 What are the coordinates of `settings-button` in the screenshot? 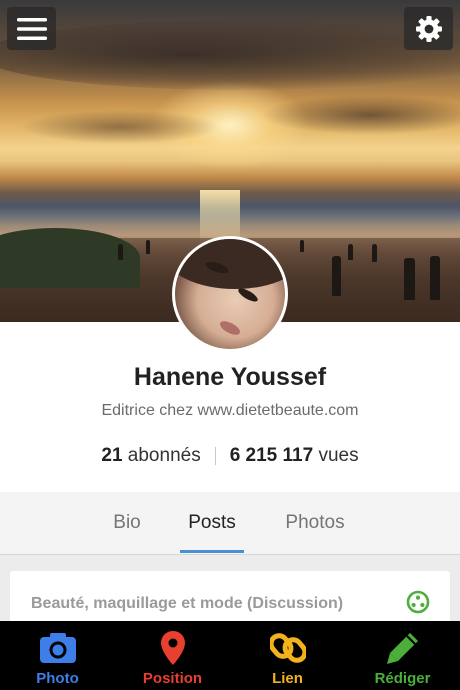 It's located at (428, 28).